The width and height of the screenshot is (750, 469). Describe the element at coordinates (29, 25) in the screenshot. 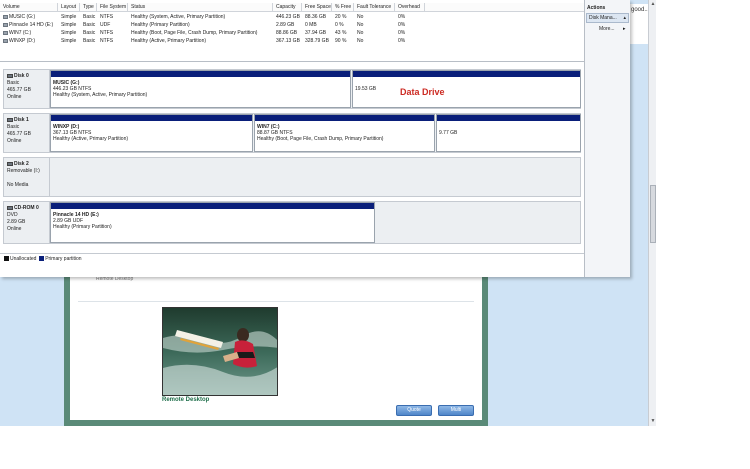

I see `volume-name-cell: Pinnacle 14 HD (E:)` at that location.